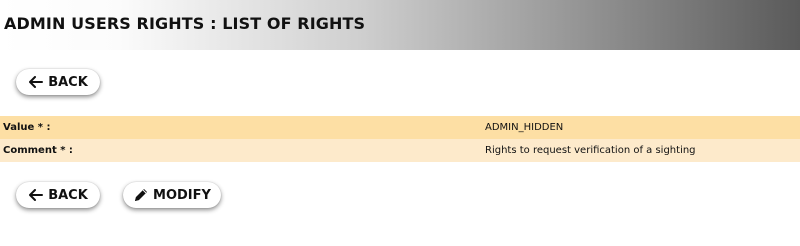 The height and width of the screenshot is (246, 800). Describe the element at coordinates (182, 195) in the screenshot. I see `modify-button-label: MODIFY` at that location.